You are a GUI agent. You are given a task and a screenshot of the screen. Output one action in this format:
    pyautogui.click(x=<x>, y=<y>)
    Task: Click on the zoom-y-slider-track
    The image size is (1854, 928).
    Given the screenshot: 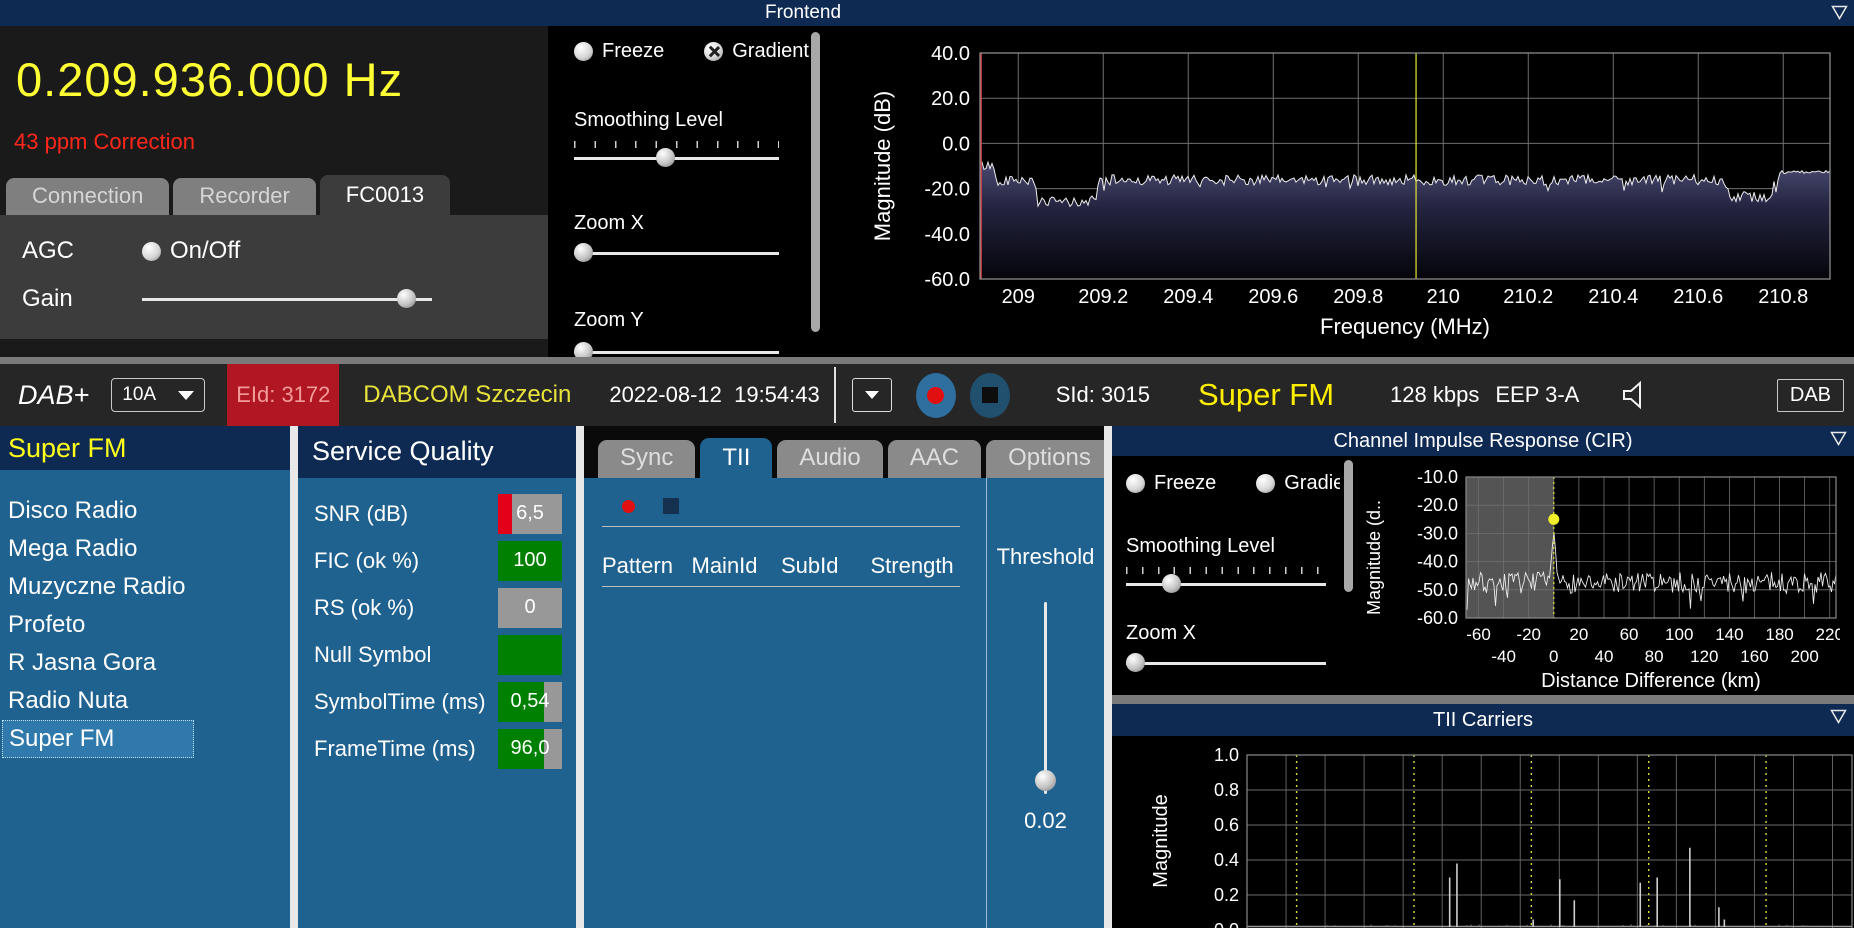 What is the action you would take?
    pyautogui.click(x=676, y=352)
    